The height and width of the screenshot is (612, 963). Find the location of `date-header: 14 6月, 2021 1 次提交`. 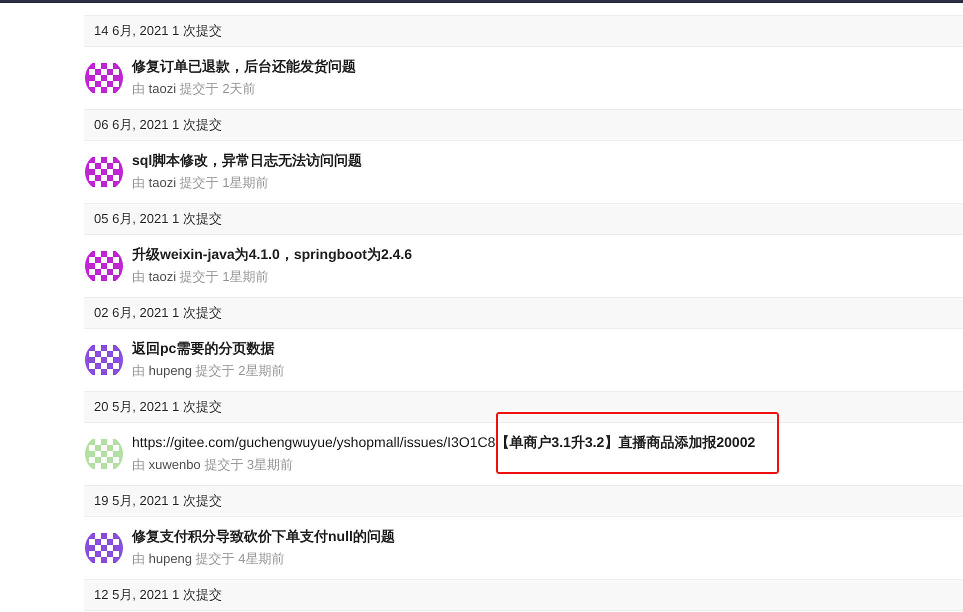

date-header: 14 6月, 2021 1 次提交 is located at coordinates (523, 31).